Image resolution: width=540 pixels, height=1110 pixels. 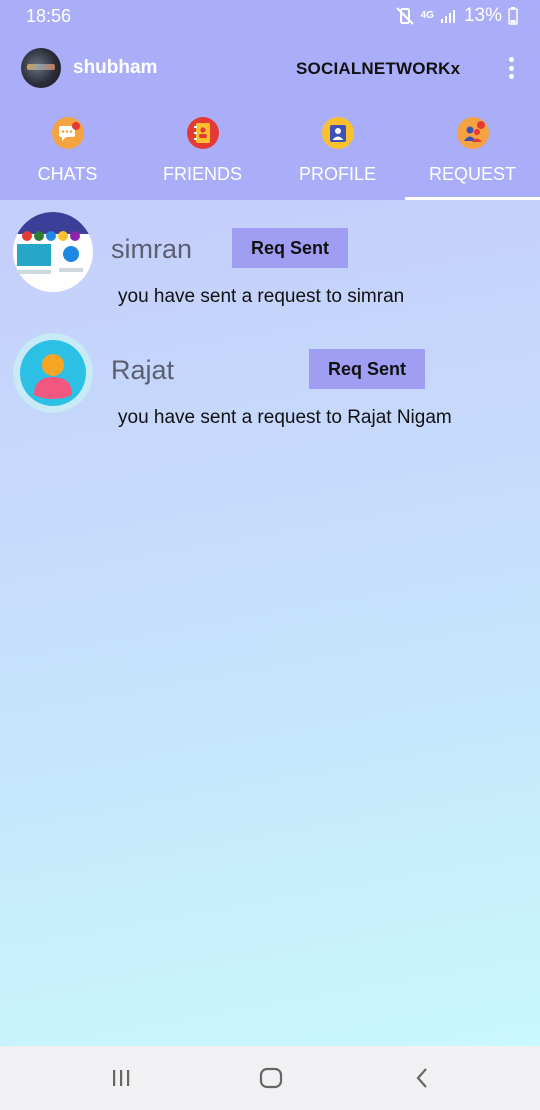 I want to click on user-avatar, so click(x=41, y=68).